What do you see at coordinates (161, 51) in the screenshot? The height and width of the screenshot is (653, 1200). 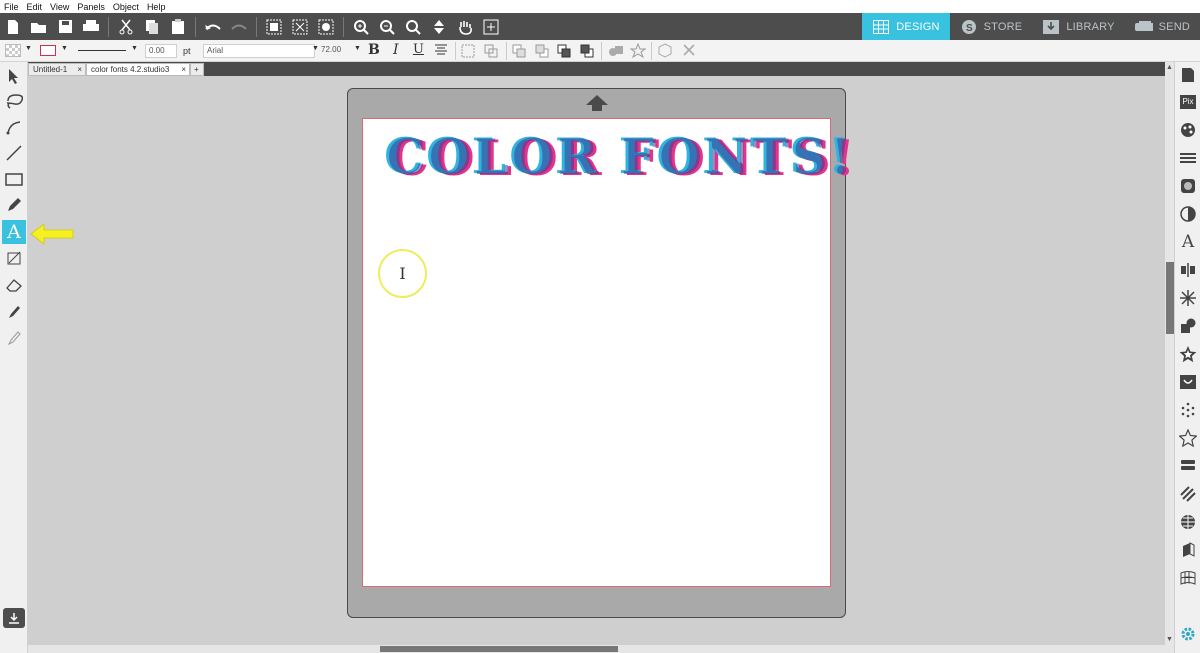 I see `line-width-field: 0.00` at bounding box center [161, 51].